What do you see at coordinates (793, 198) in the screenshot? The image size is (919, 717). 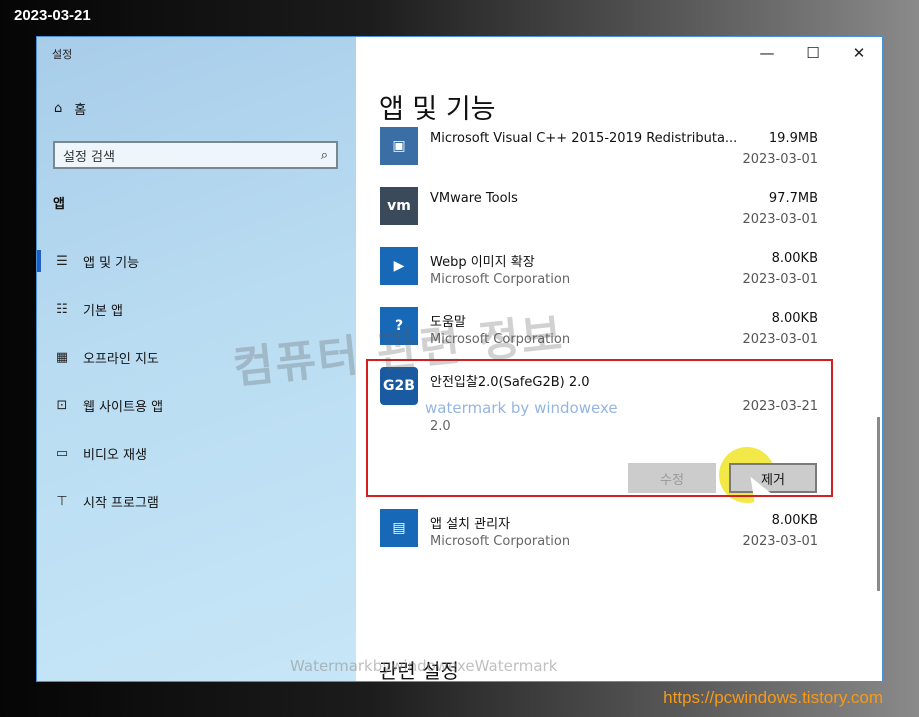 I see `app-size: 97.7MB` at bounding box center [793, 198].